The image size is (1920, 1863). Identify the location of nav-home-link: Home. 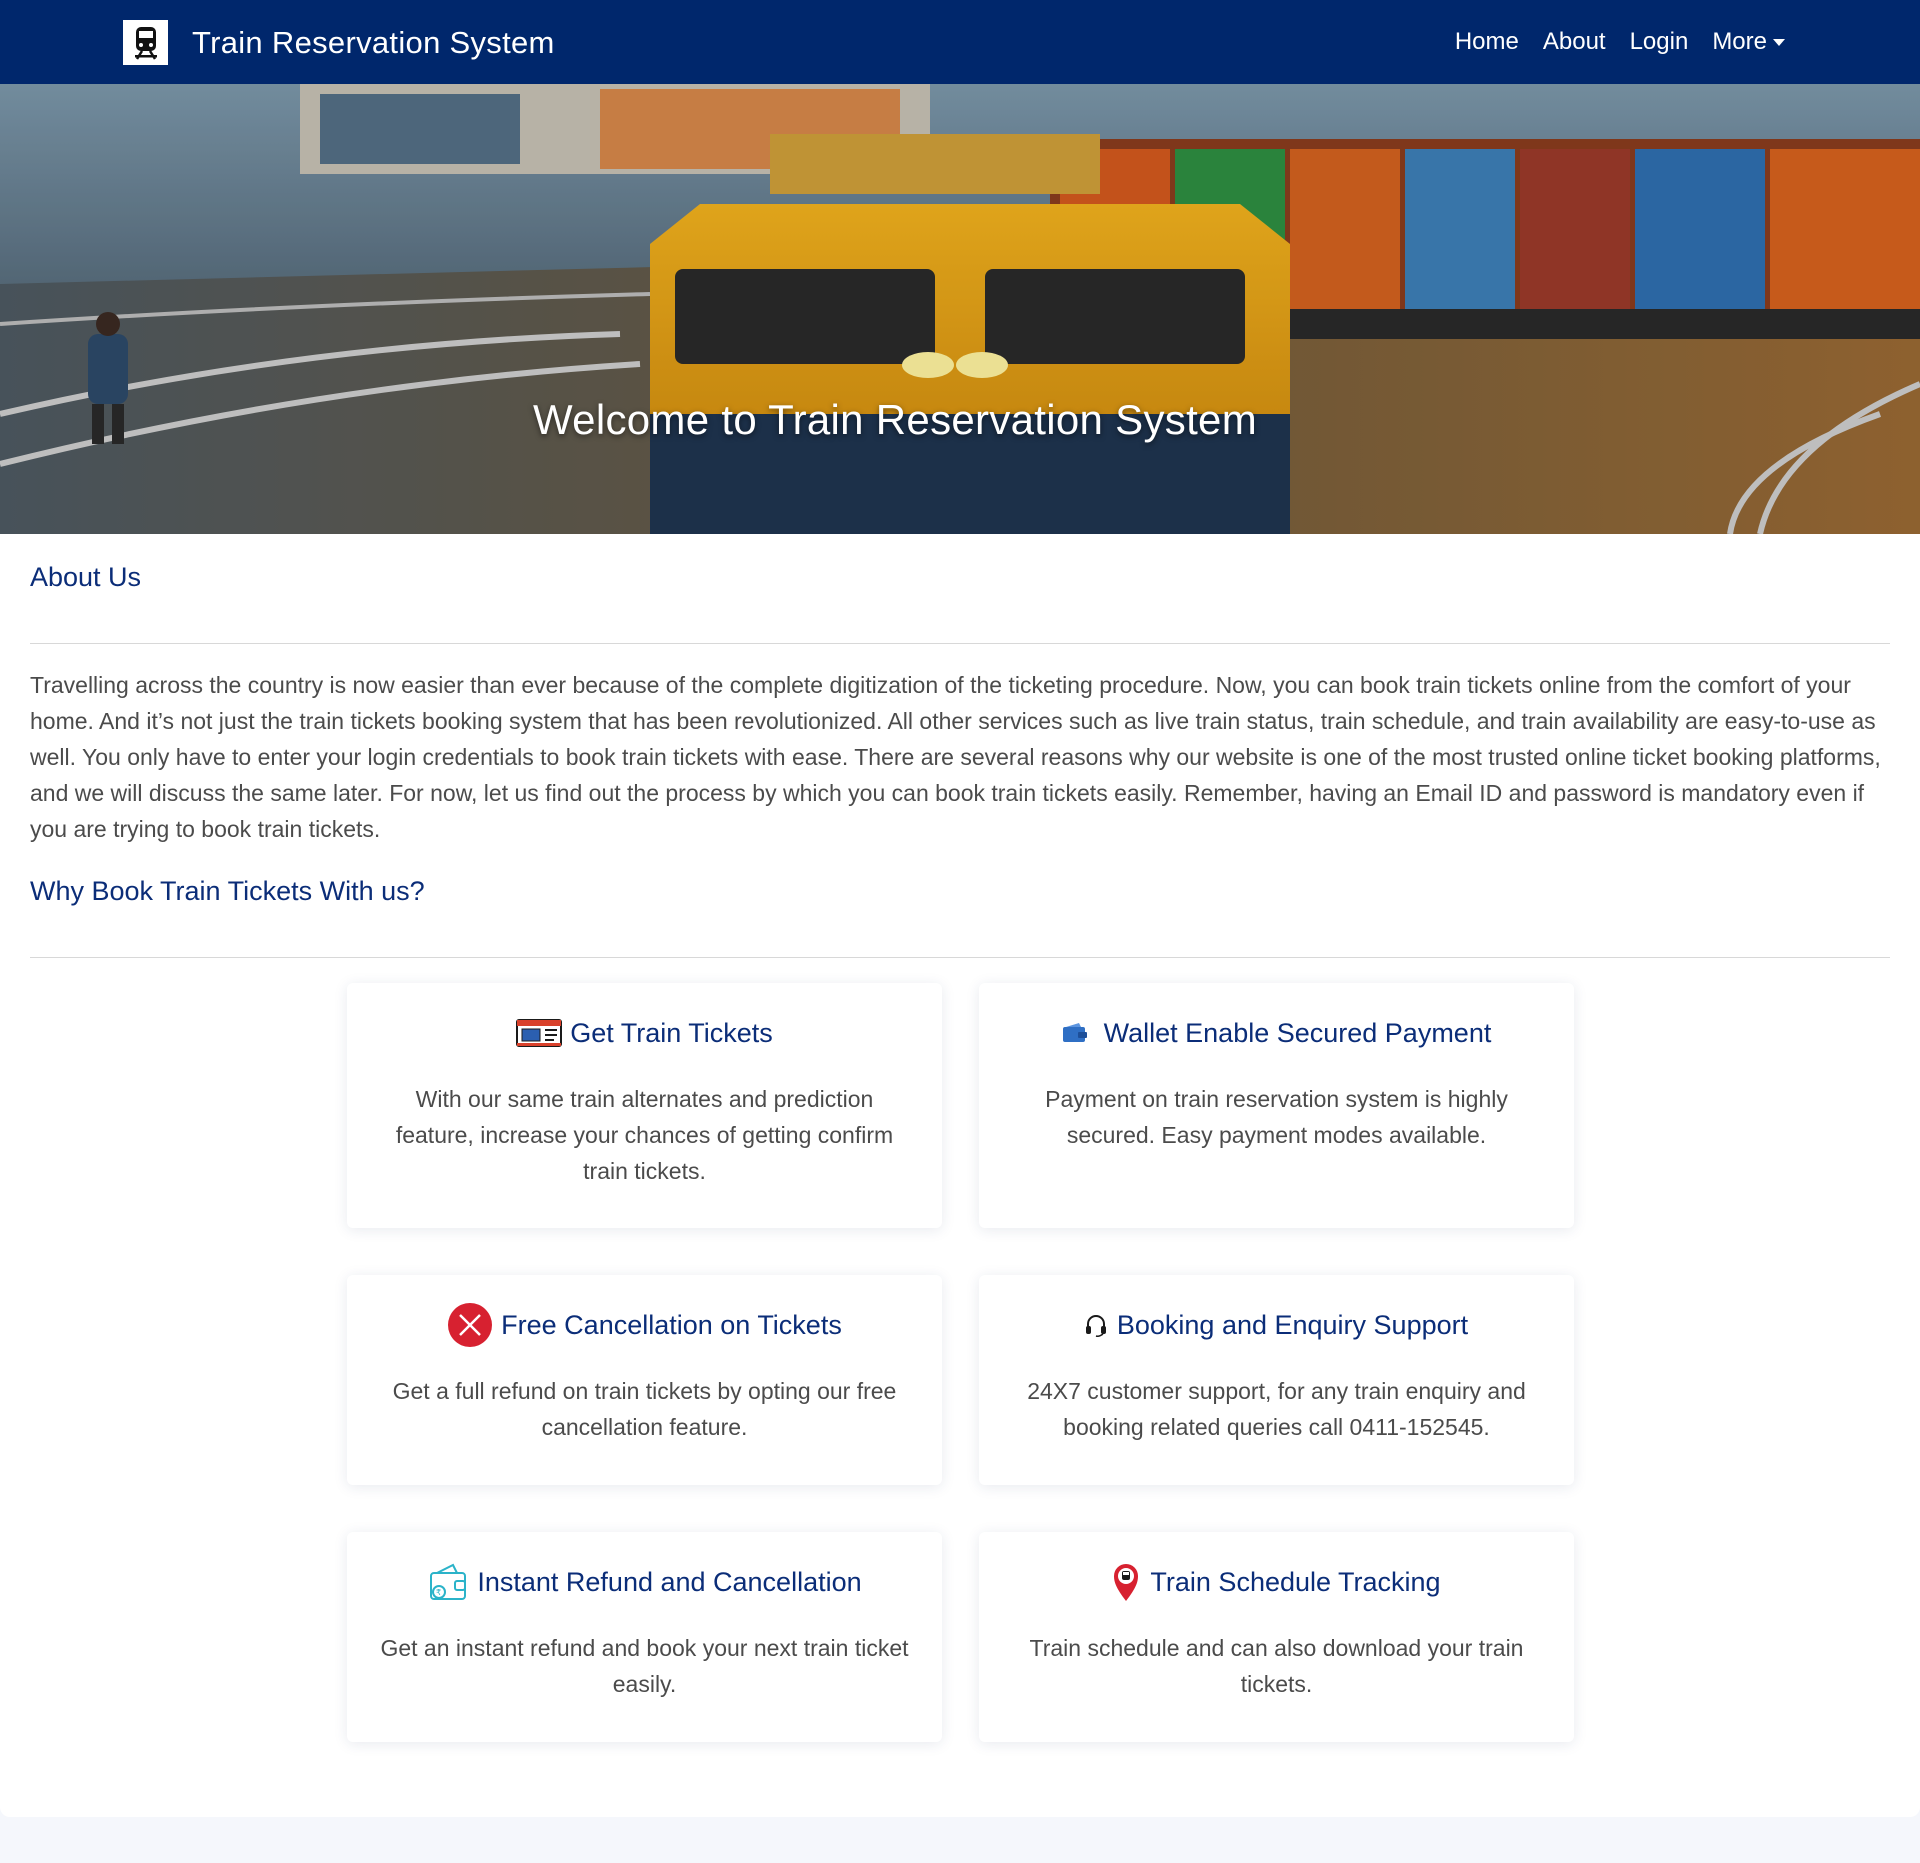
(1487, 42).